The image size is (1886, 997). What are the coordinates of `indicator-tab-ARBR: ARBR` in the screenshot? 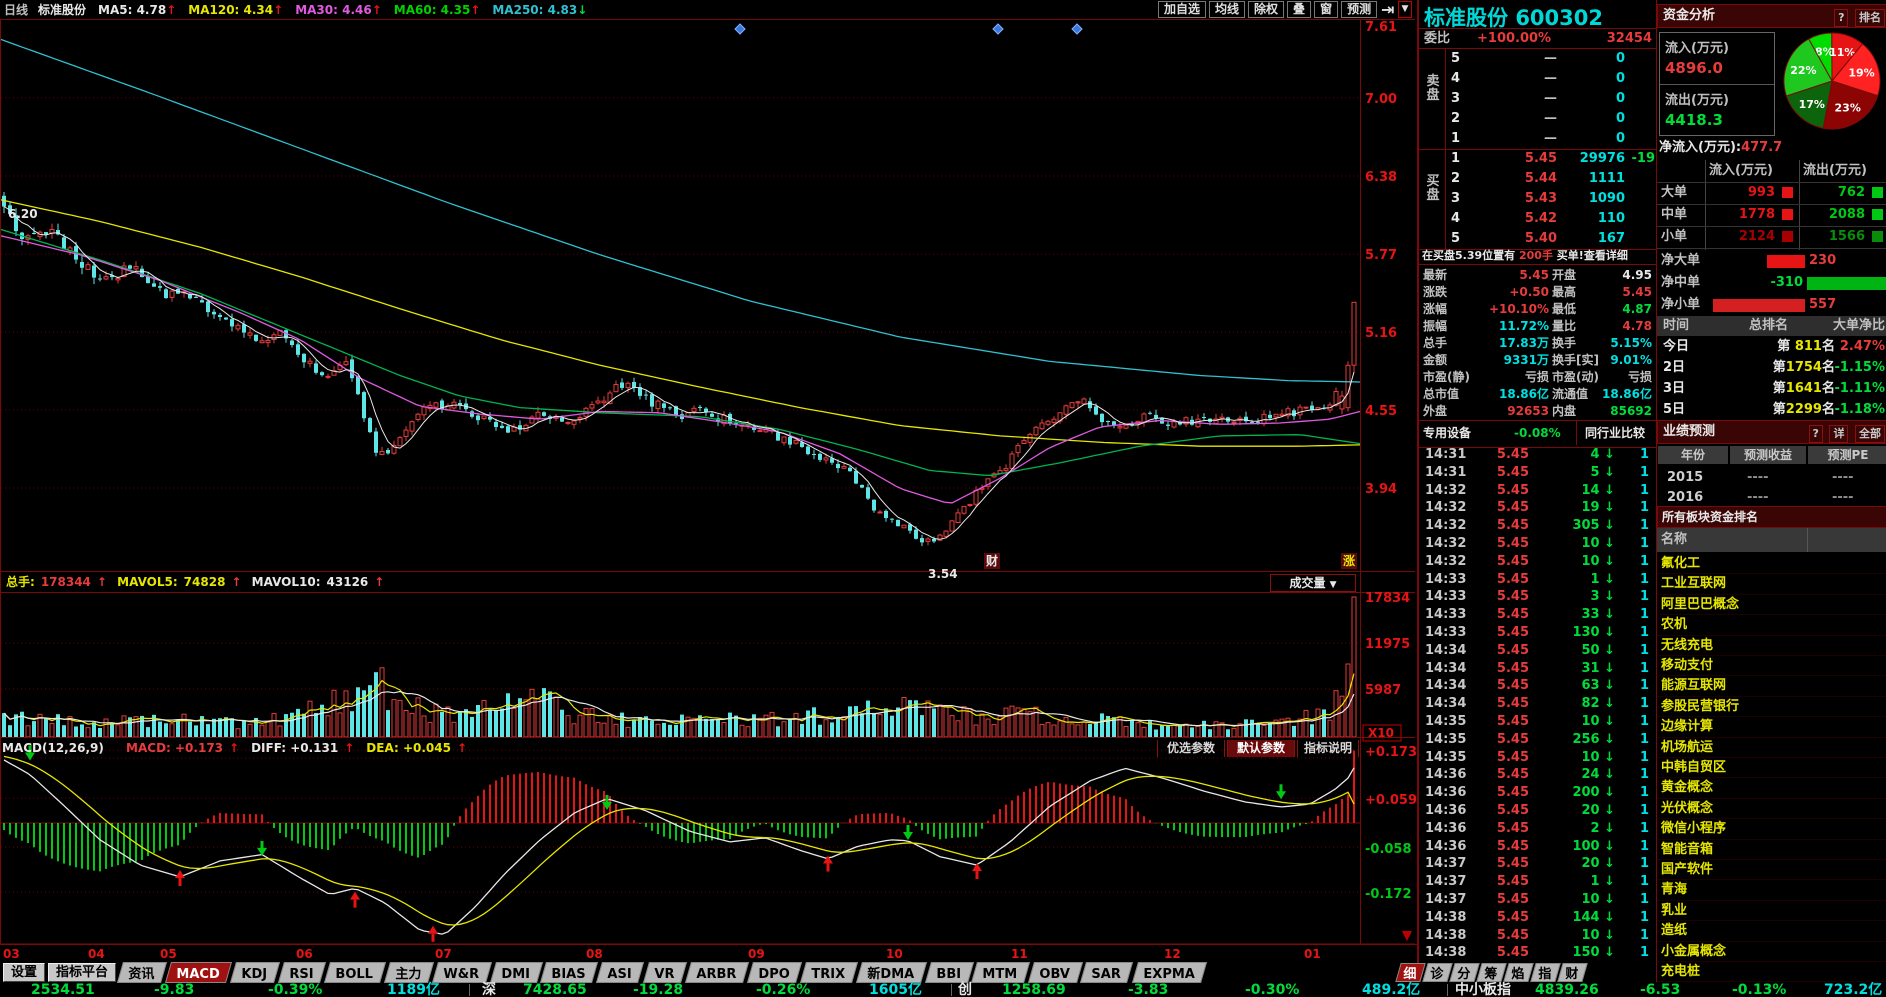 It's located at (716, 972).